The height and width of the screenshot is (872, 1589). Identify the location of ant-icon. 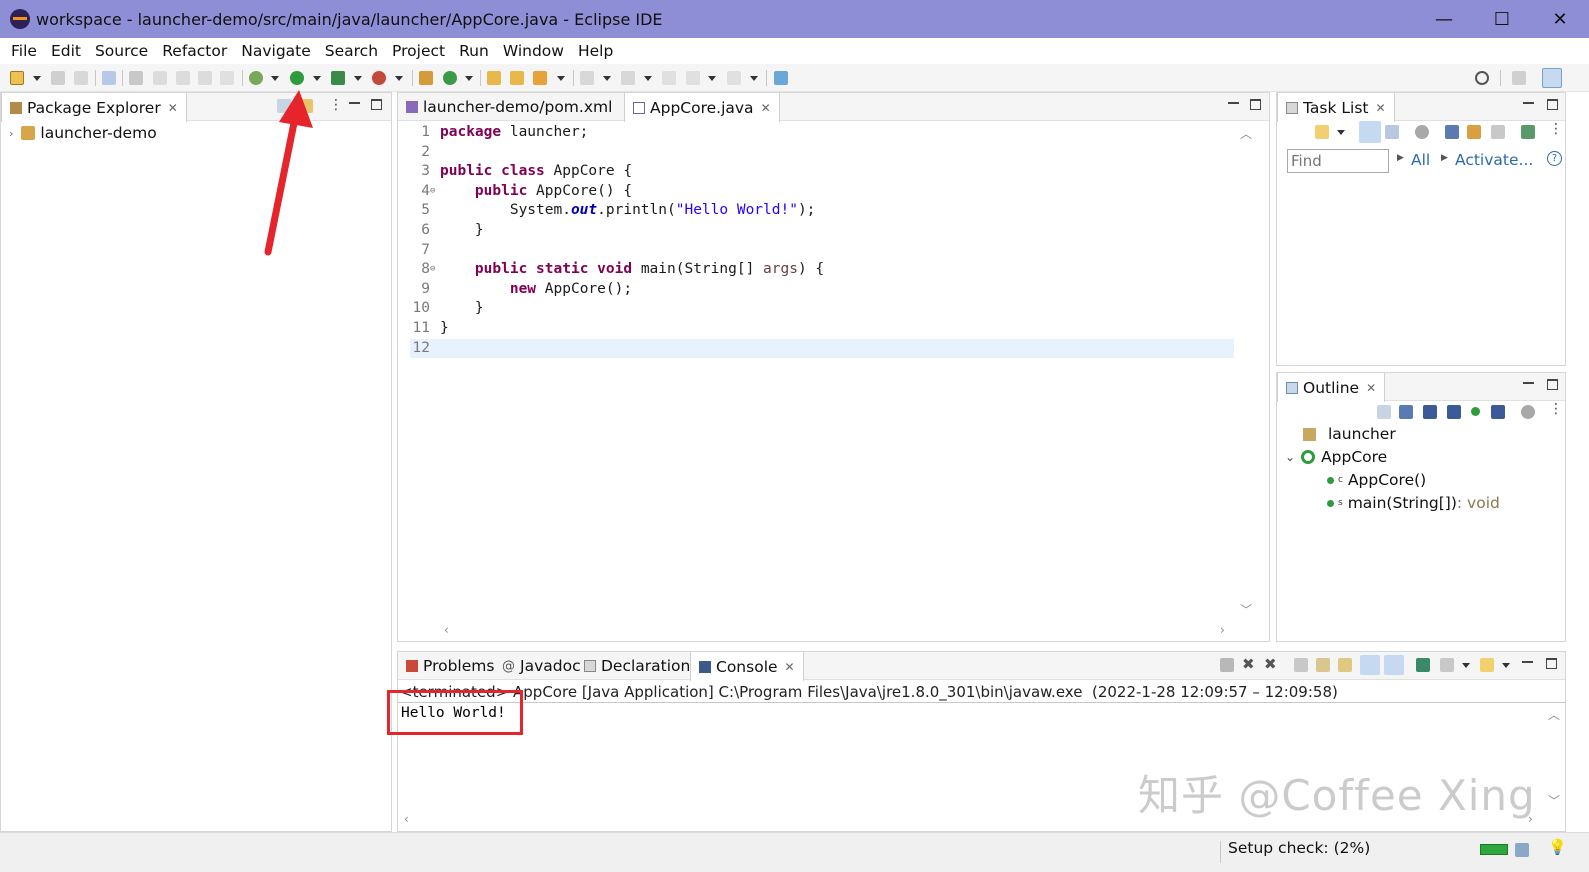
(136, 78).